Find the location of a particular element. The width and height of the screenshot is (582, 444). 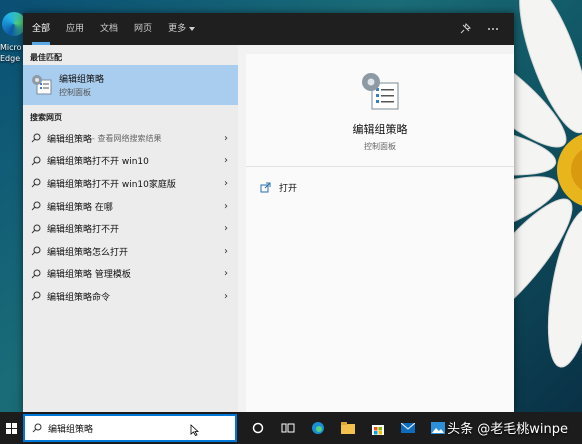

edge-desktop-label: Micro Edge is located at coordinates (11, 53).